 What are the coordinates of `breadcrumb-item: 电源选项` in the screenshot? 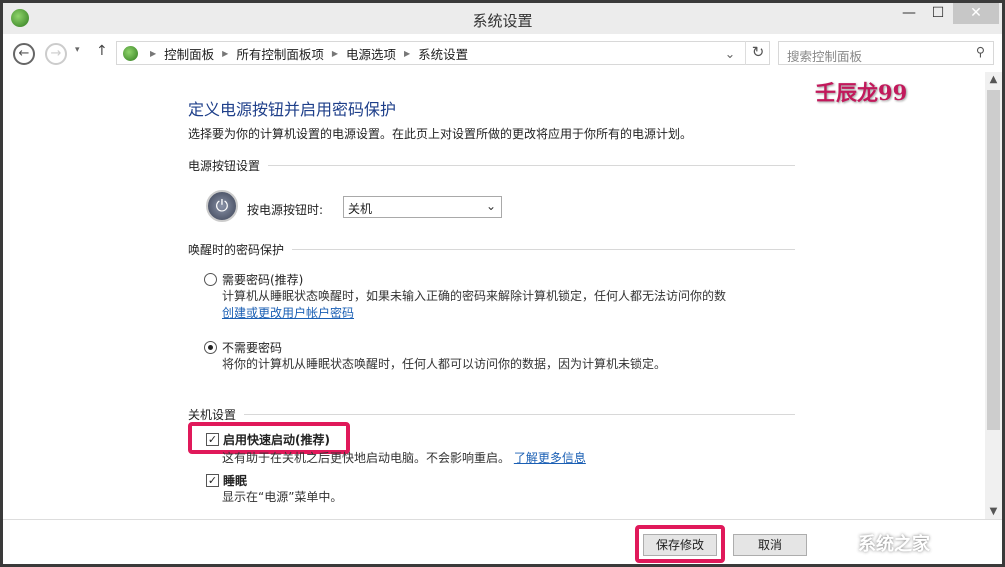 It's located at (371, 53).